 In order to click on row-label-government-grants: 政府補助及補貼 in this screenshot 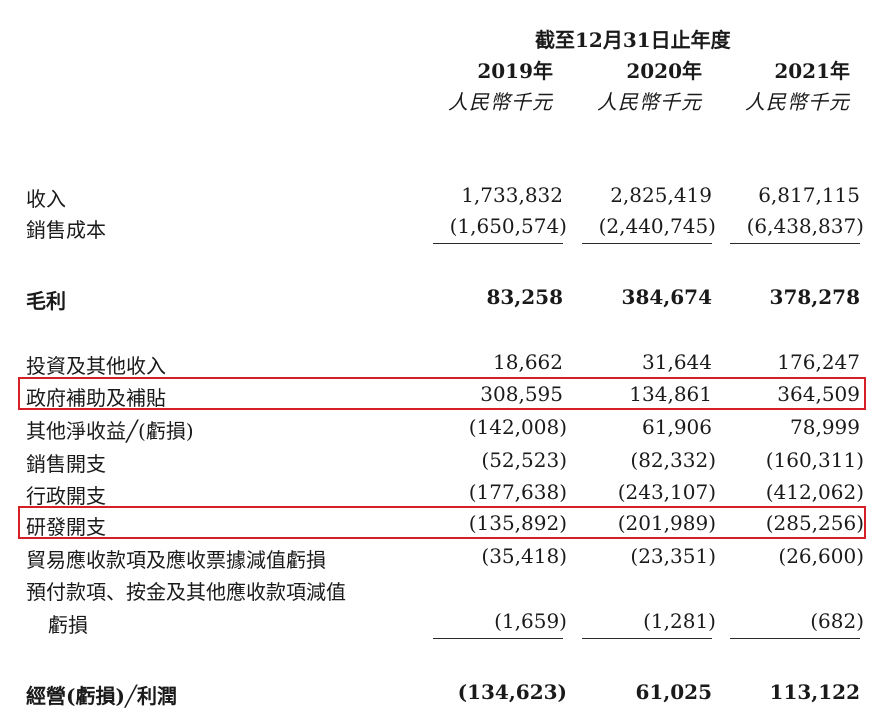, I will do `click(96, 398)`.